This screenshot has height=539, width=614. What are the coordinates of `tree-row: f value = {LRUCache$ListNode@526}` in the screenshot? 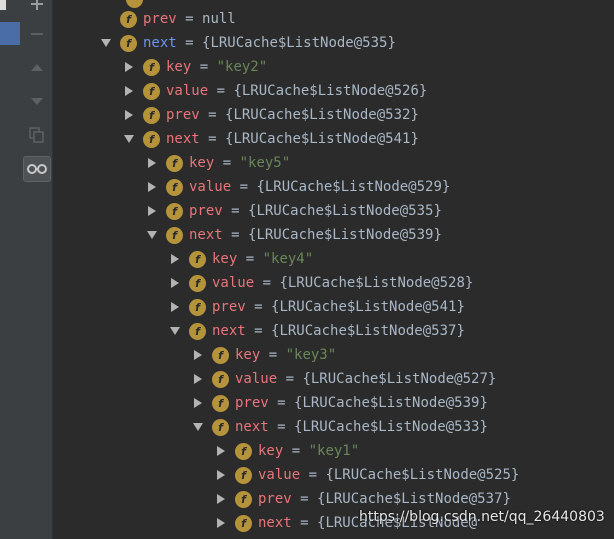 It's located at (273, 91).